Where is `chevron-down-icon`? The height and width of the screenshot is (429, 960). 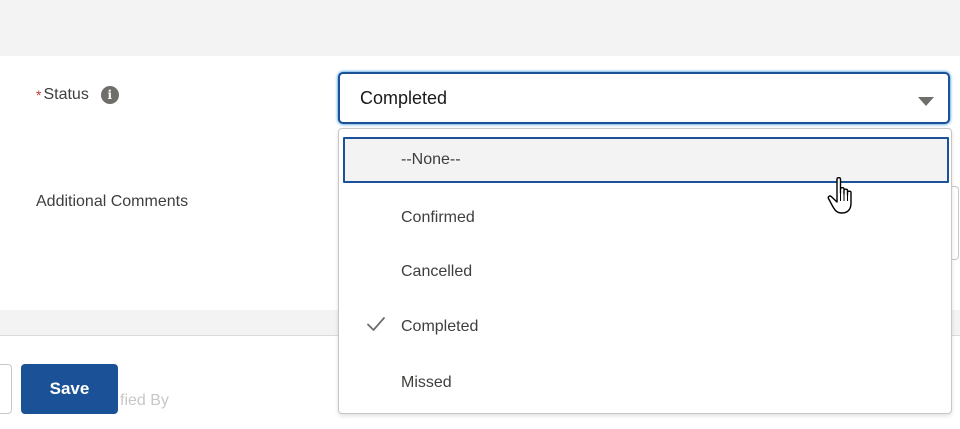 chevron-down-icon is located at coordinates (926, 101).